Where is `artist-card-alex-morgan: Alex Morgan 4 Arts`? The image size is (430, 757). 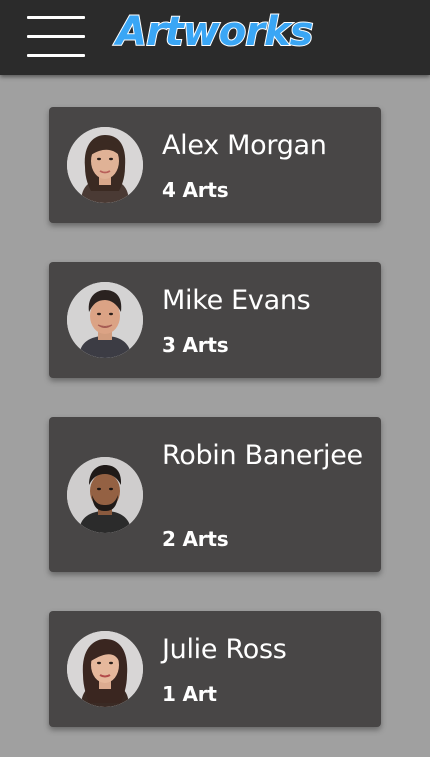
artist-card-alex-morgan: Alex Morgan 4 Arts is located at coordinates (215, 165).